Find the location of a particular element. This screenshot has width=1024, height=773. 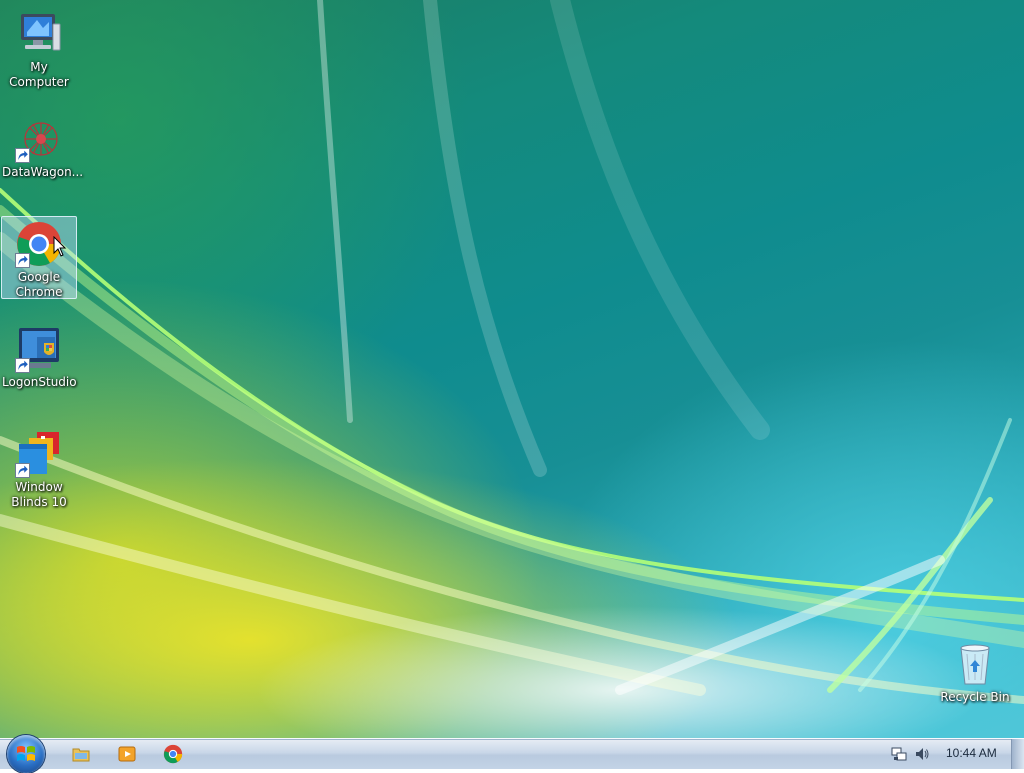

tray-volume is located at coordinates (922, 754).